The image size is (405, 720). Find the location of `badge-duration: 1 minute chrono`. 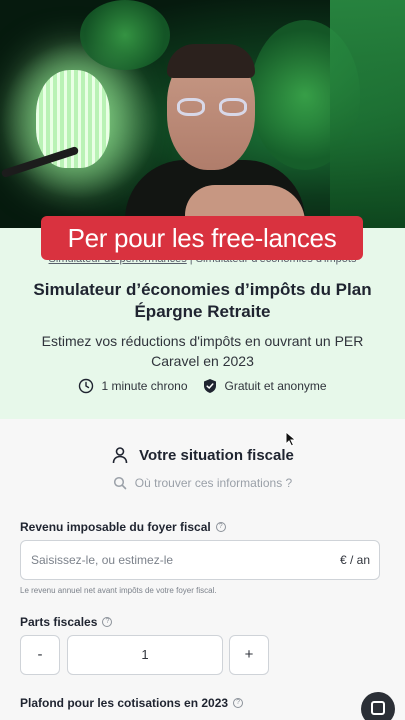

badge-duration: 1 minute chrono is located at coordinates (133, 386).